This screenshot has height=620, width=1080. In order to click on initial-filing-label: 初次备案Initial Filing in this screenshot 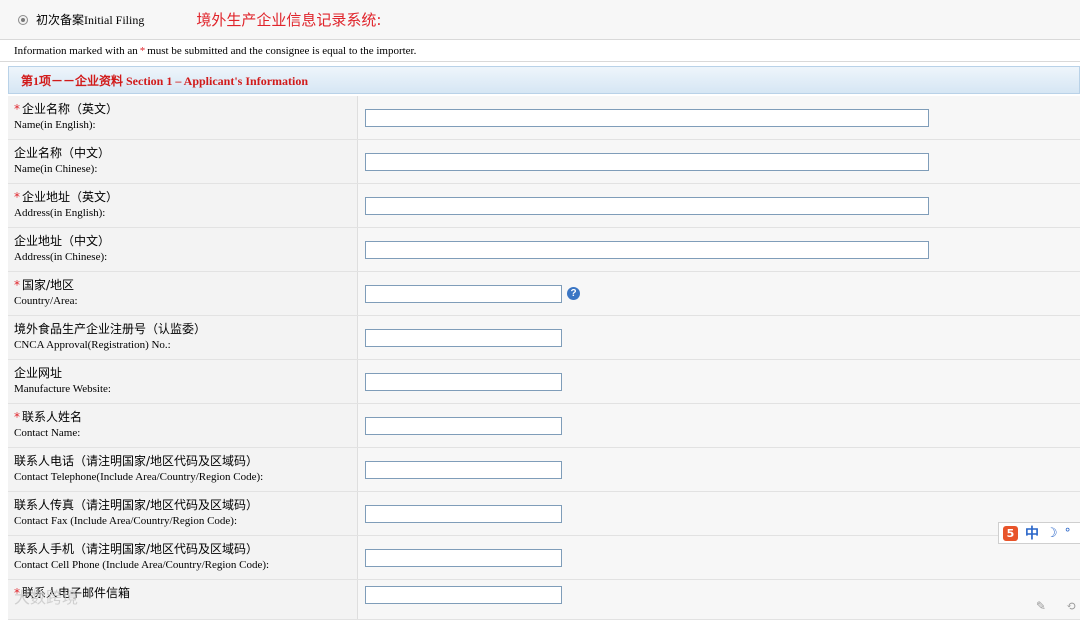, I will do `click(90, 20)`.